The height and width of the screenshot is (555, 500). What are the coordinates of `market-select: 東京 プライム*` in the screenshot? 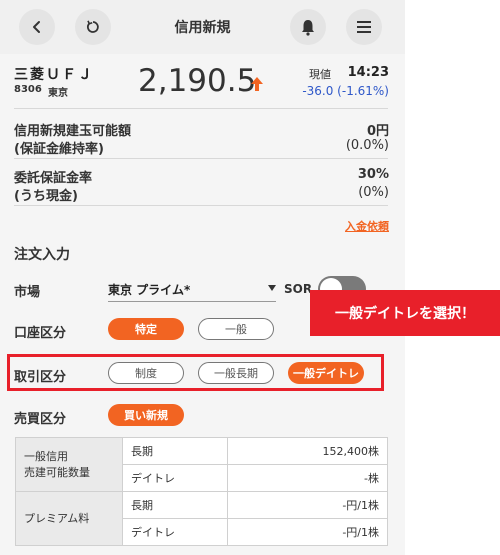 It's located at (192, 290).